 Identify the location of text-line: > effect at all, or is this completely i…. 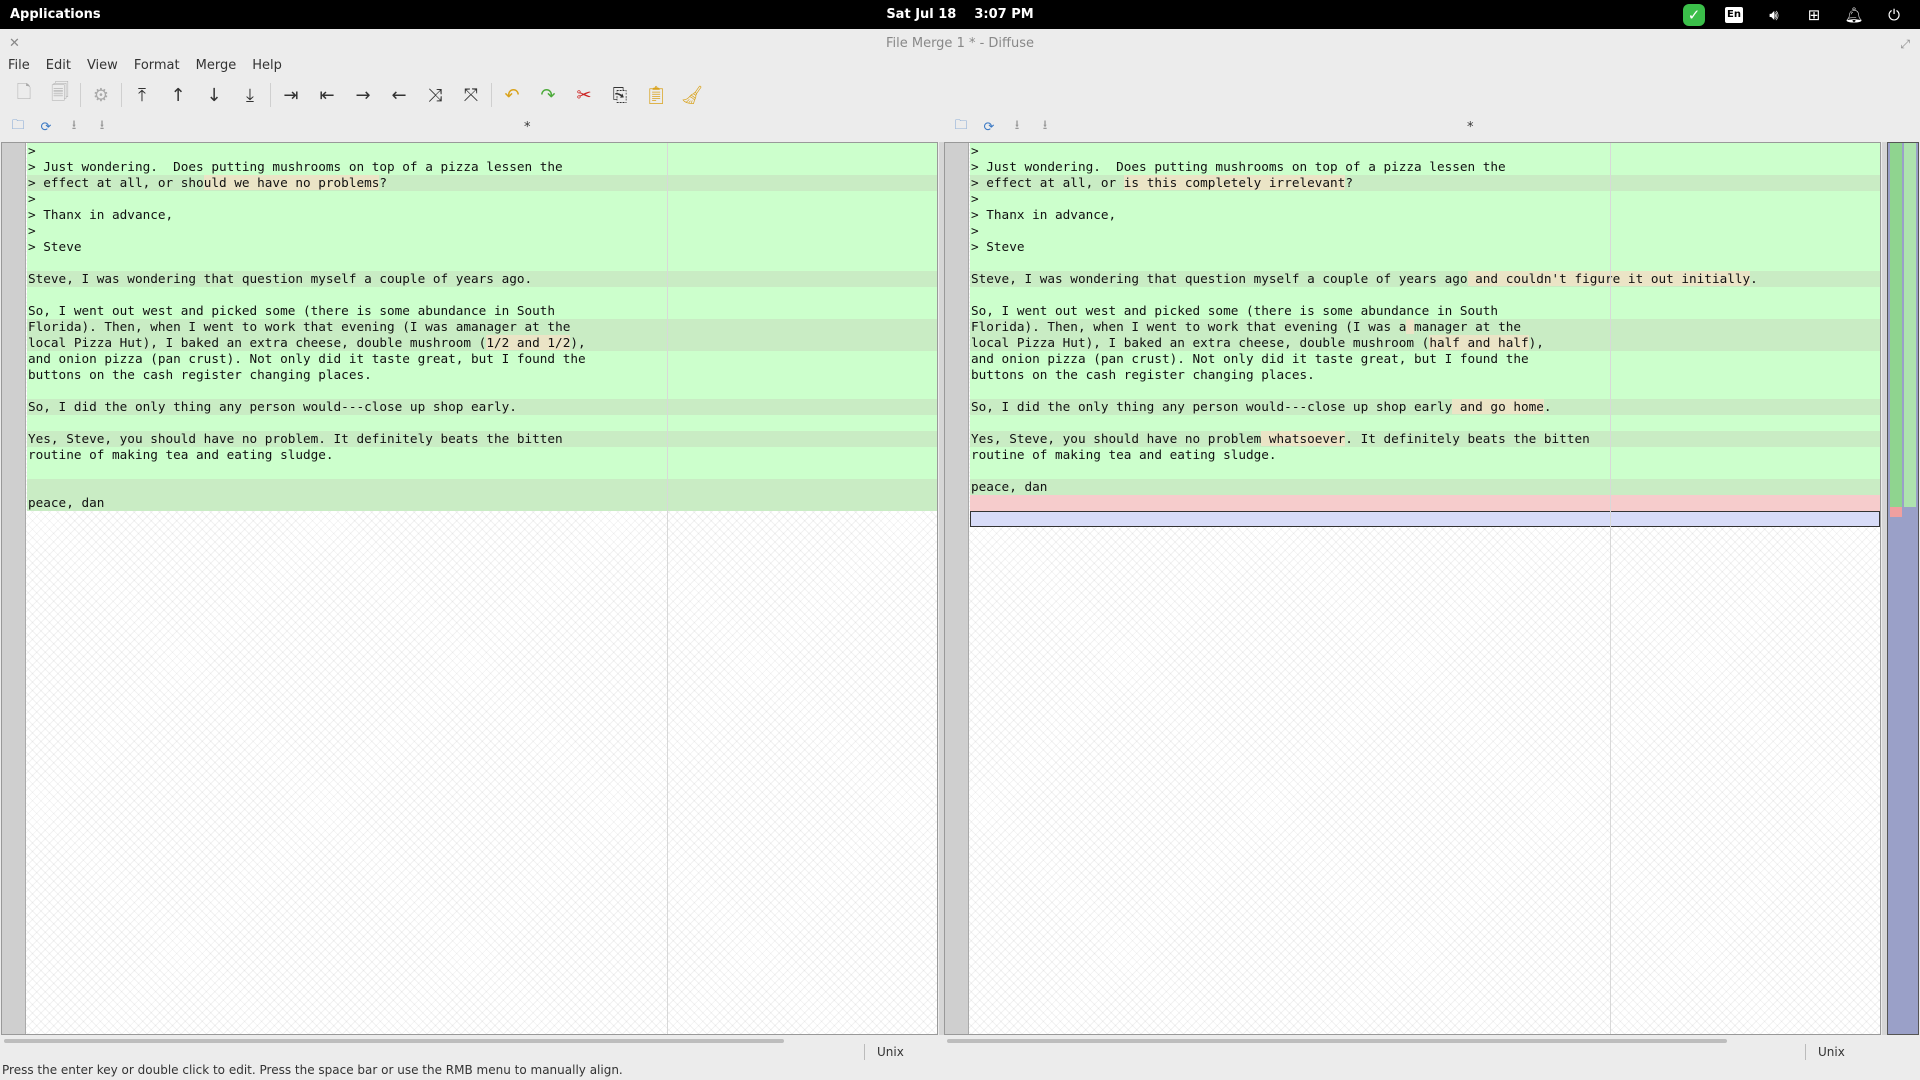
(1425, 183).